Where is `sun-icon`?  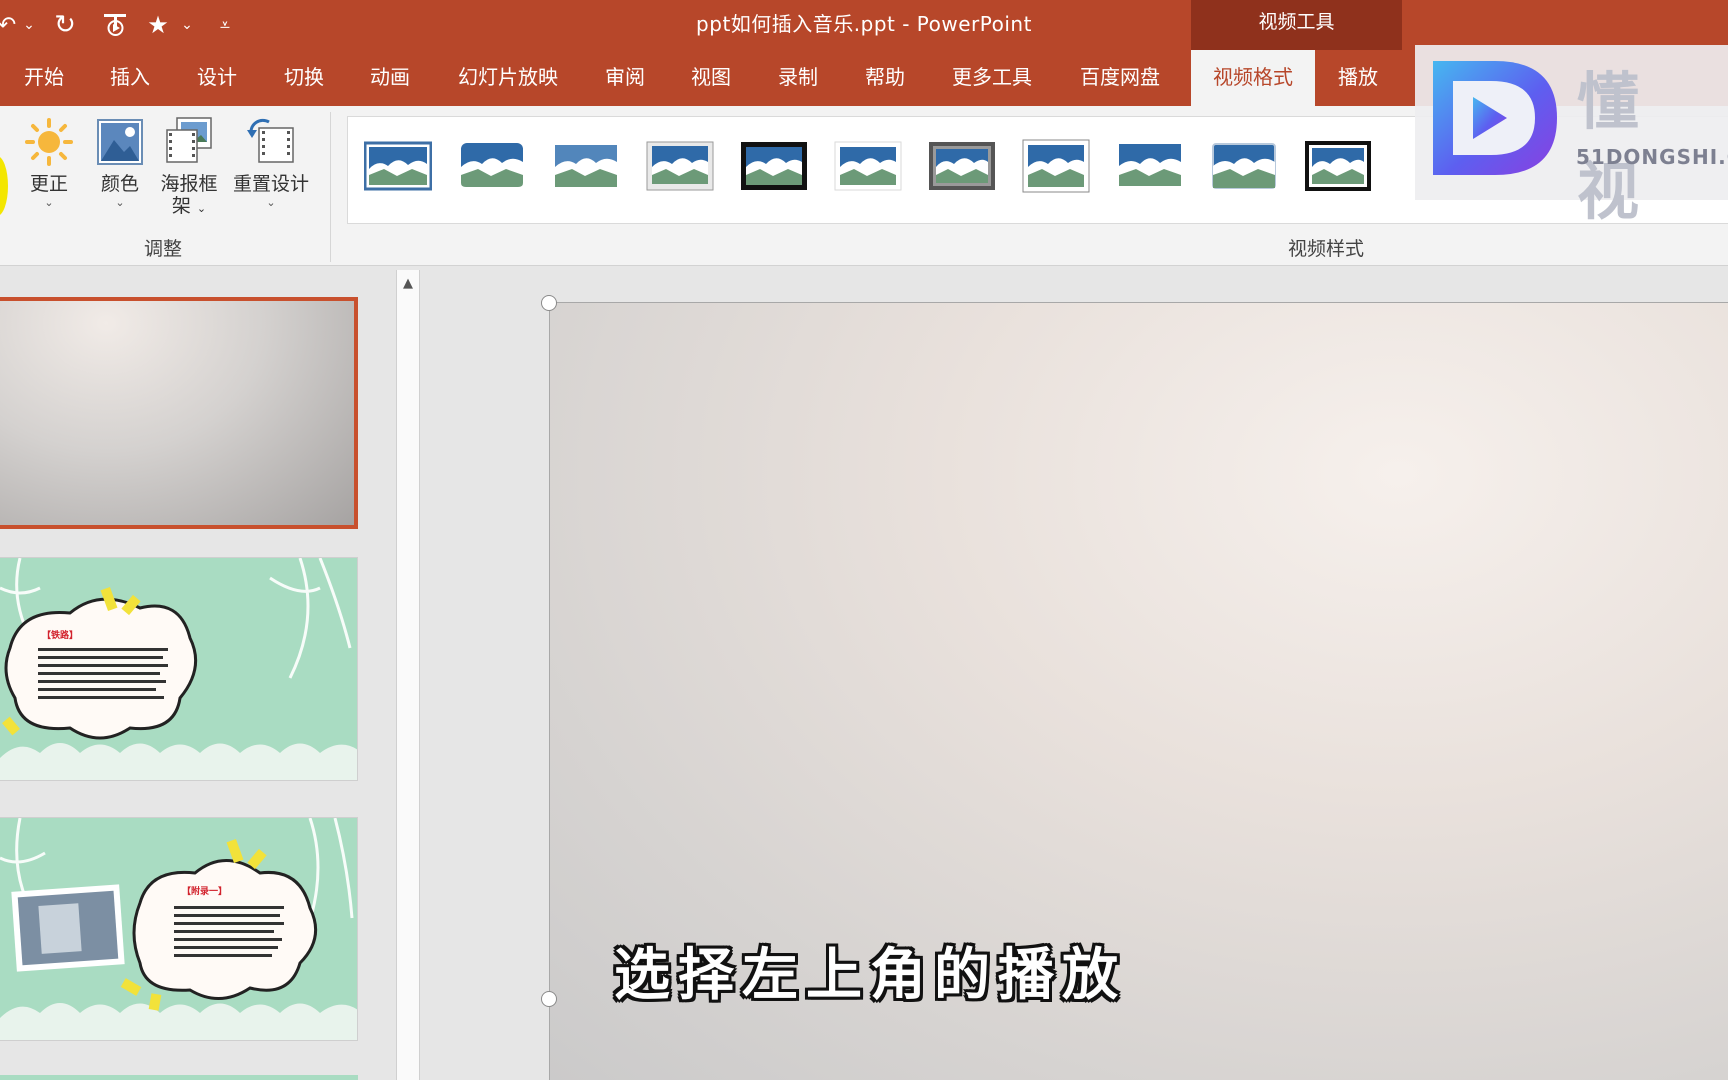 sun-icon is located at coordinates (49, 142).